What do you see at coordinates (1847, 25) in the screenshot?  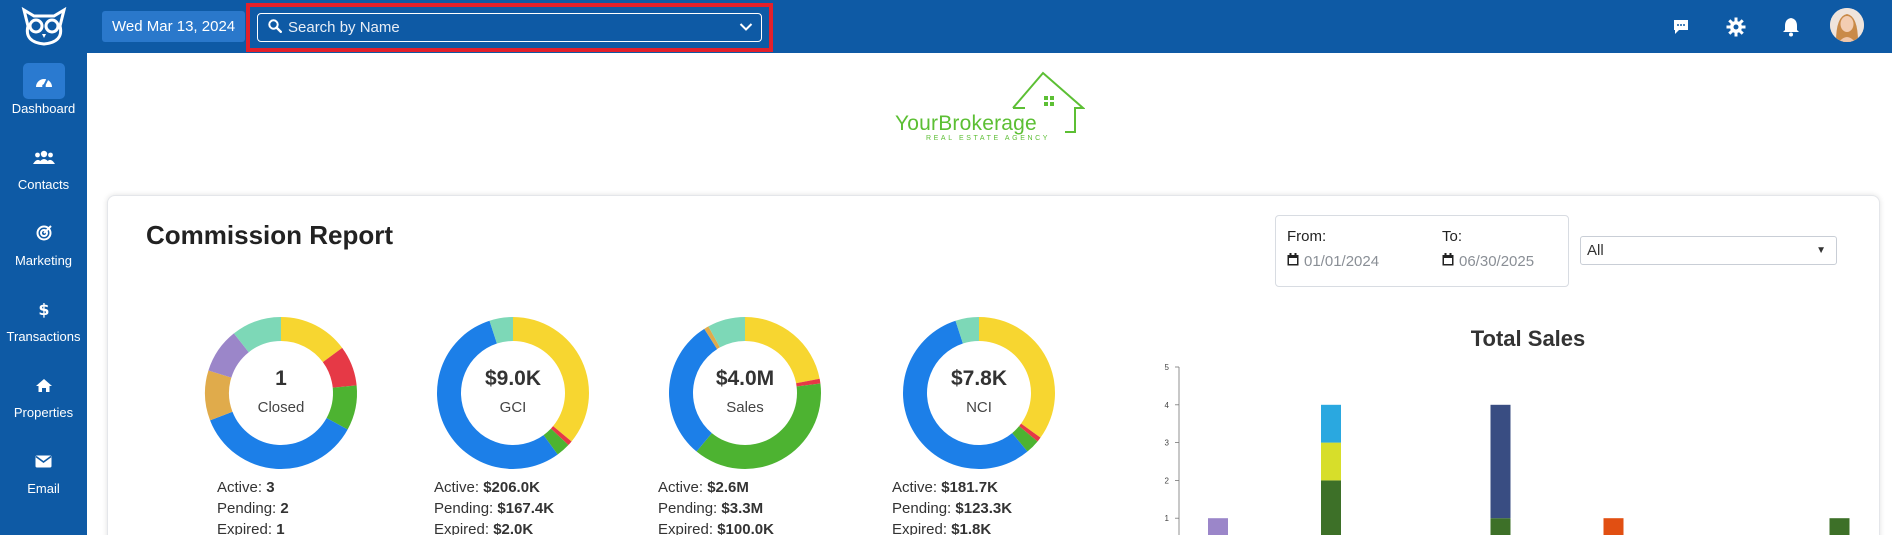 I see `avatar` at bounding box center [1847, 25].